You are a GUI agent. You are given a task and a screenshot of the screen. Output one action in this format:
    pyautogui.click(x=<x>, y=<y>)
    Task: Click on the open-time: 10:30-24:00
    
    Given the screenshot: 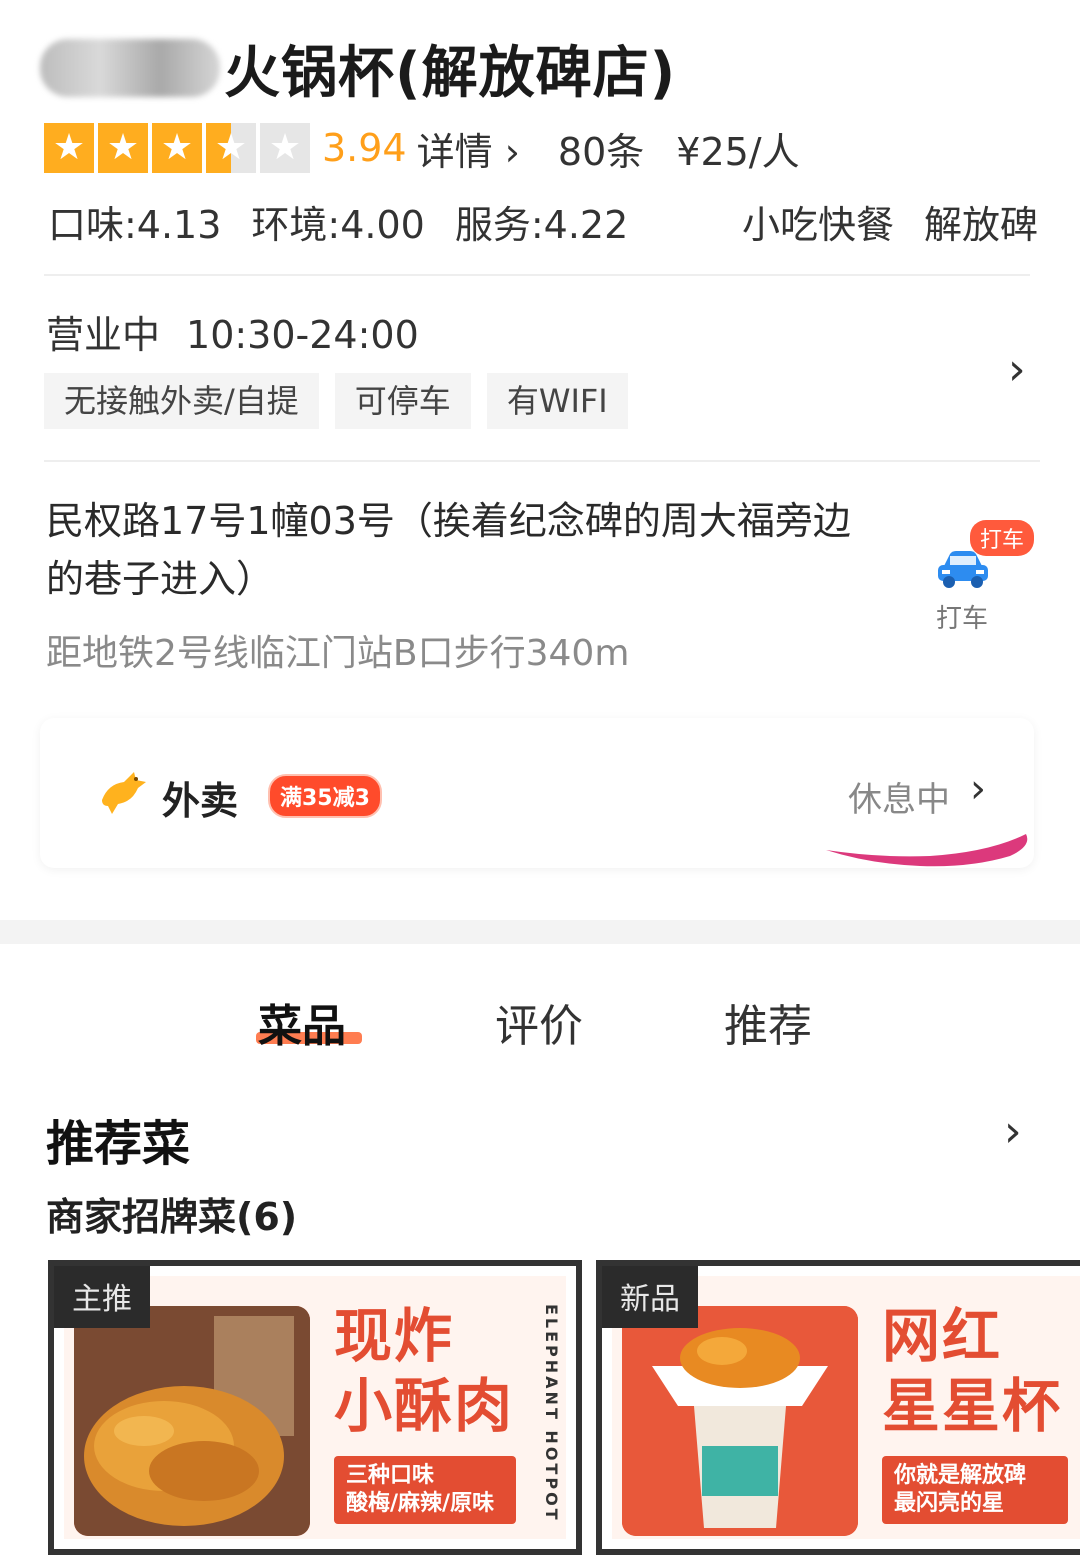 What is the action you would take?
    pyautogui.click(x=302, y=335)
    